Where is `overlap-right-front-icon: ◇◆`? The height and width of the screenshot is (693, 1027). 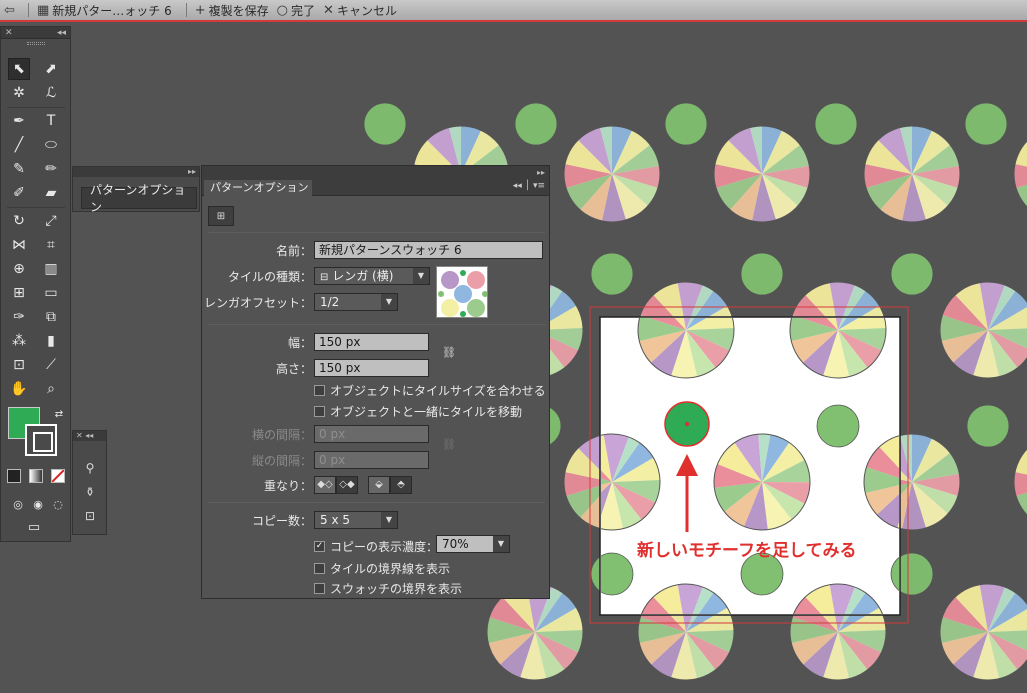 overlap-right-front-icon: ◇◆ is located at coordinates (347, 485).